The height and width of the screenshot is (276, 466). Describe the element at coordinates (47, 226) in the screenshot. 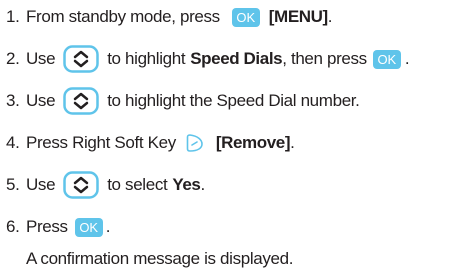

I see `step-text: Press` at that location.